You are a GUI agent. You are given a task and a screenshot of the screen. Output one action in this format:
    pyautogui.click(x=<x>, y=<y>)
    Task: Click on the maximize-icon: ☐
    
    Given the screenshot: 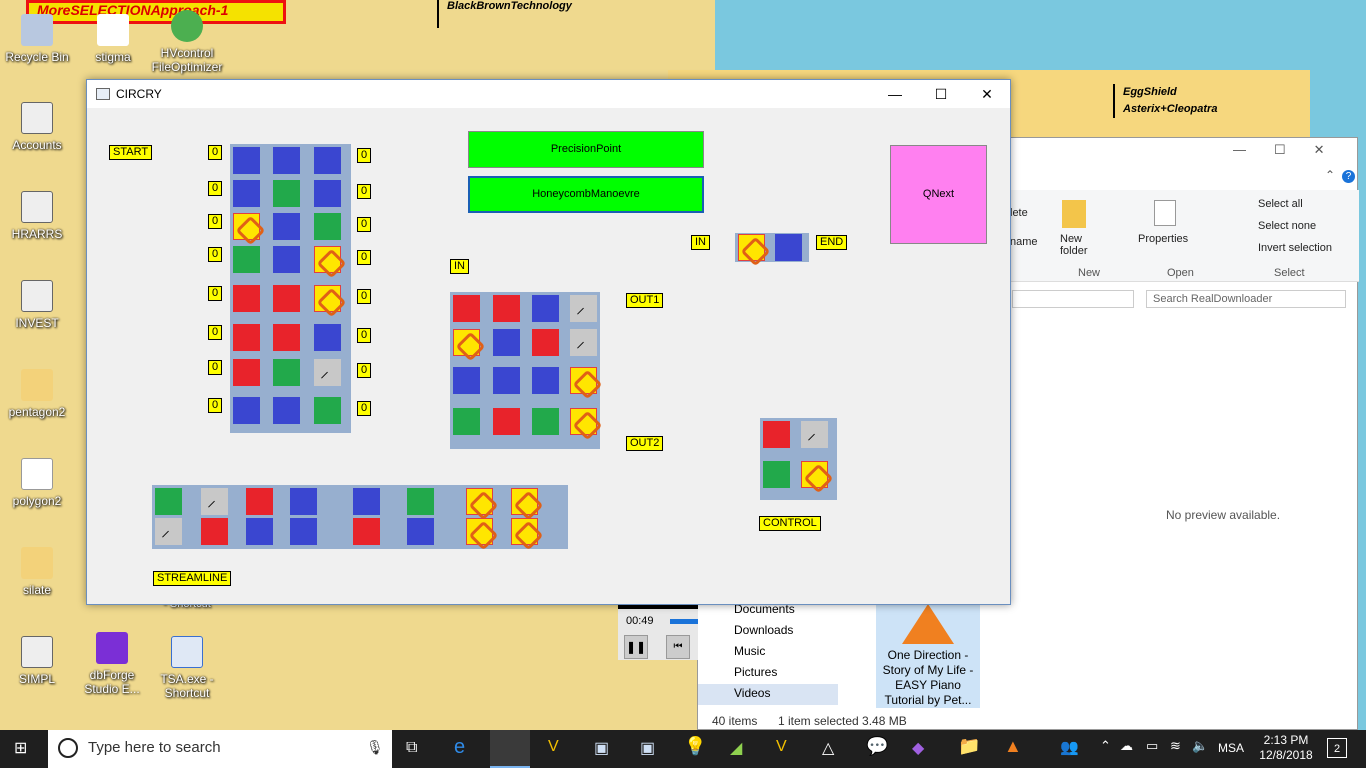 What is the action you would take?
    pyautogui.click(x=1280, y=150)
    